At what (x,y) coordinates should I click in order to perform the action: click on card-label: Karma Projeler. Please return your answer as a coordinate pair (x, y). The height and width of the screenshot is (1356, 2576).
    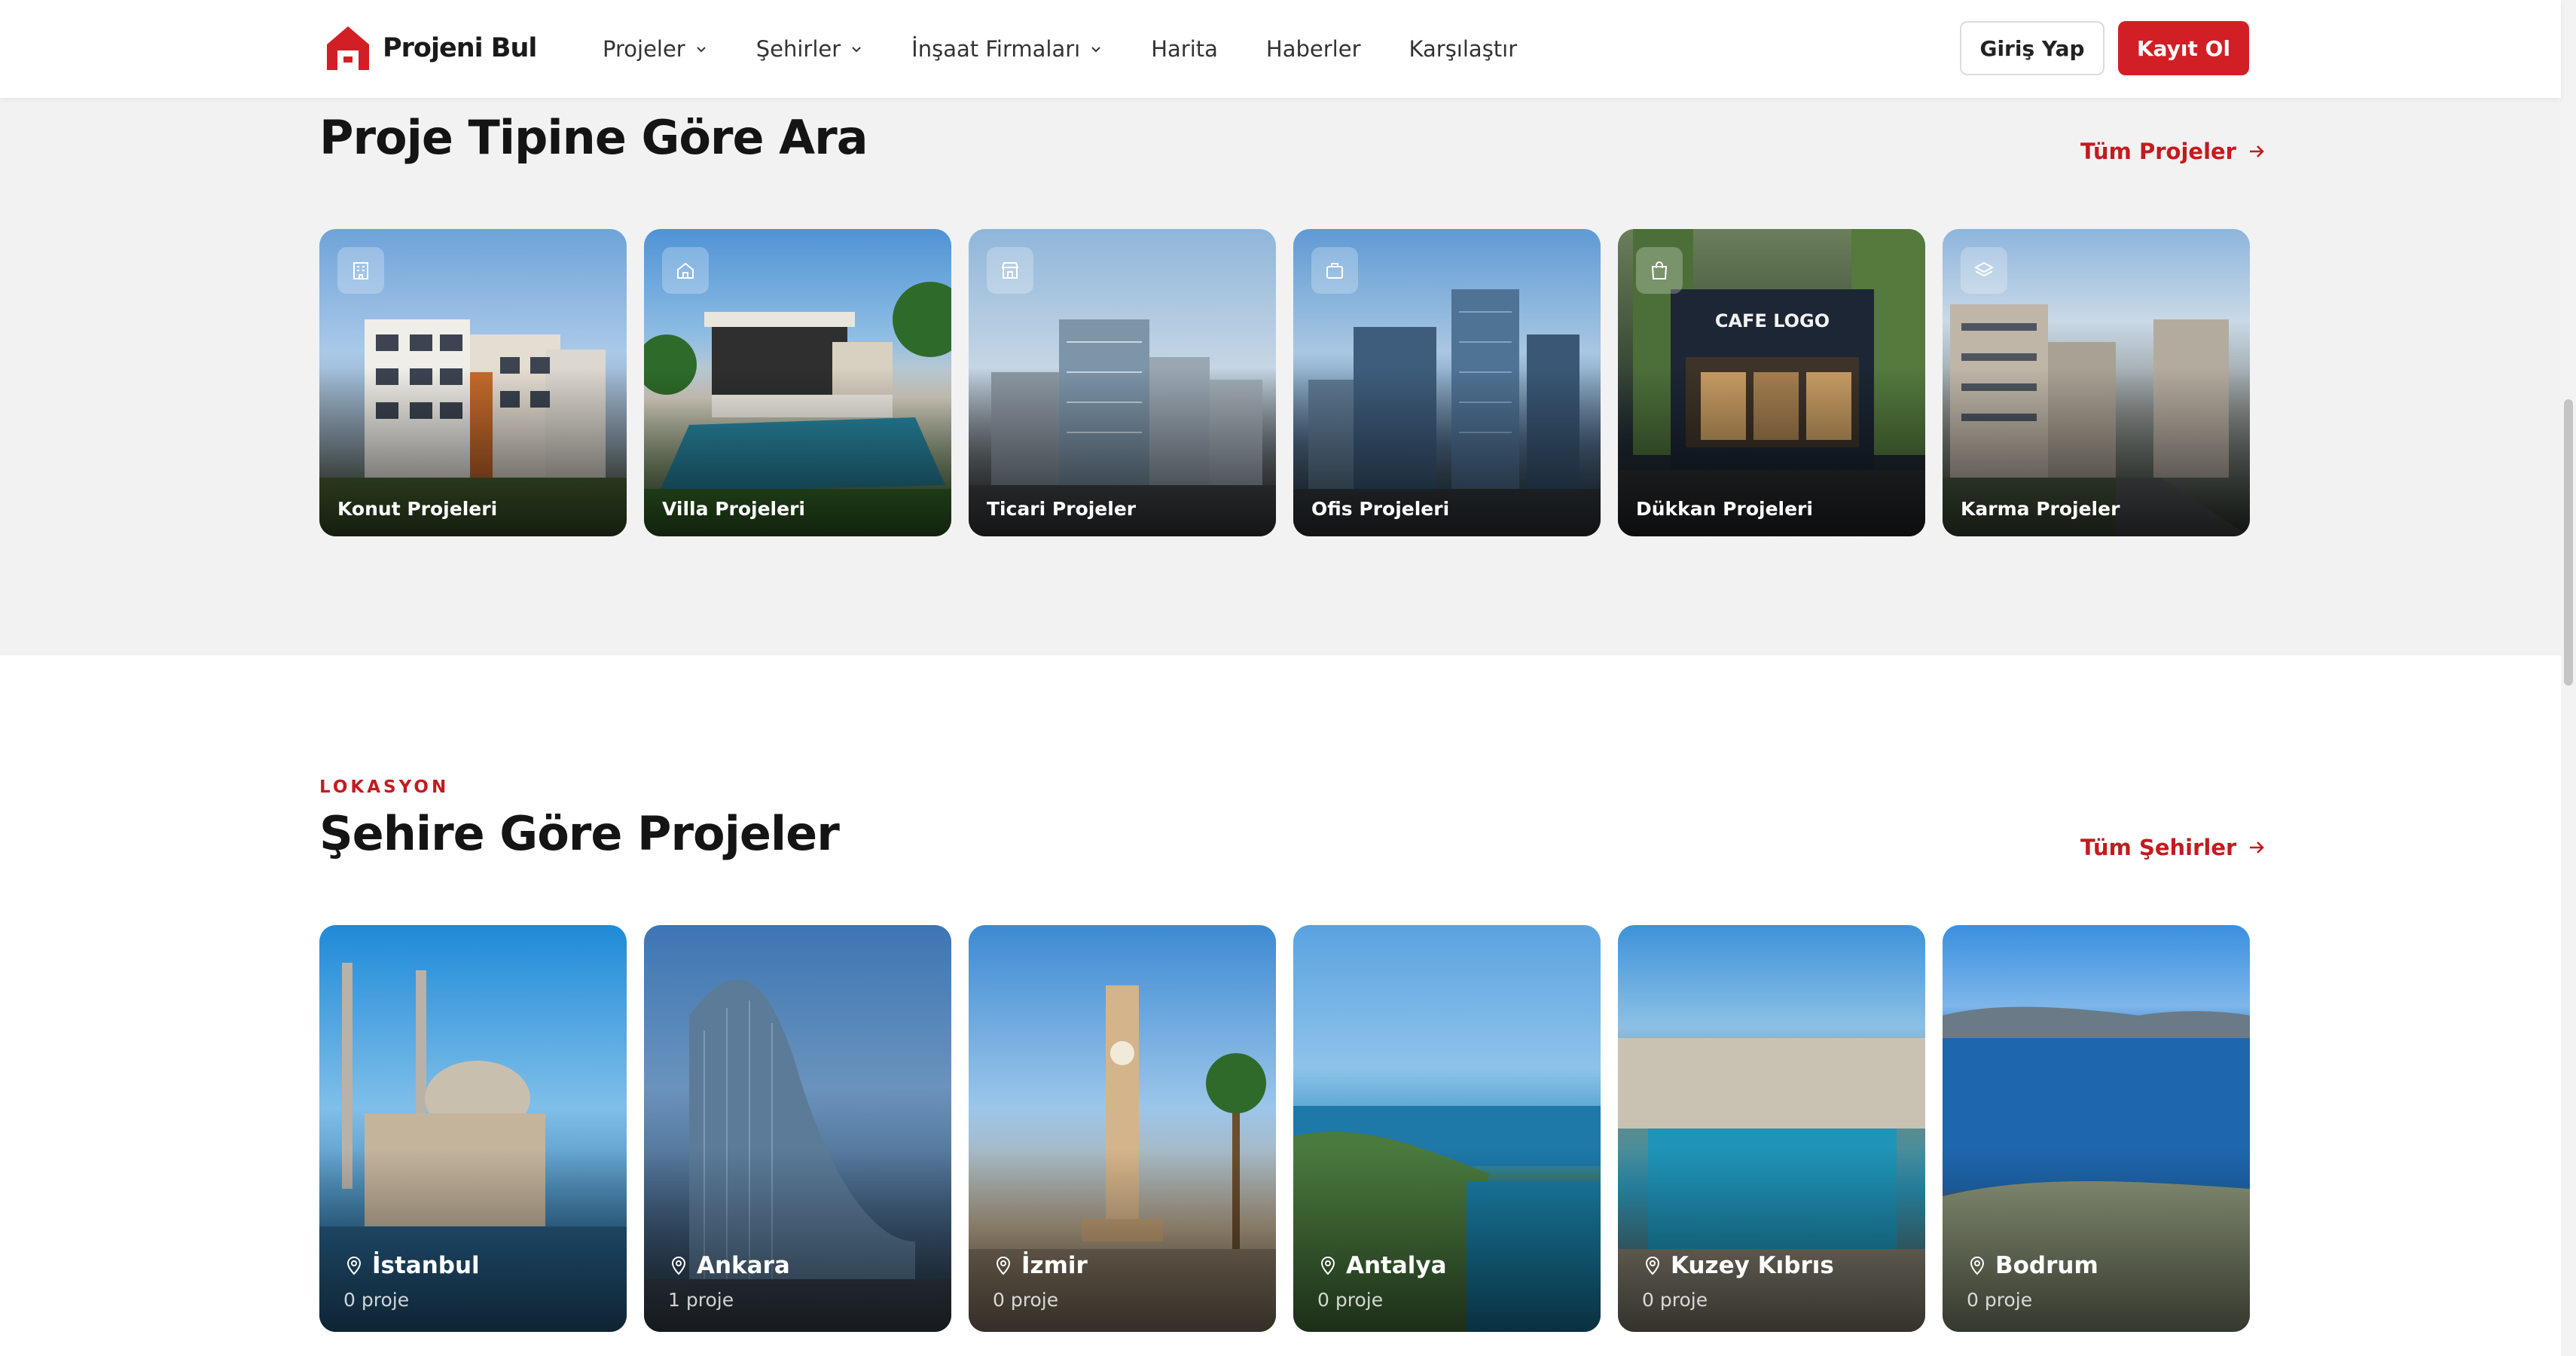
    Looking at the image, I should click on (2041, 509).